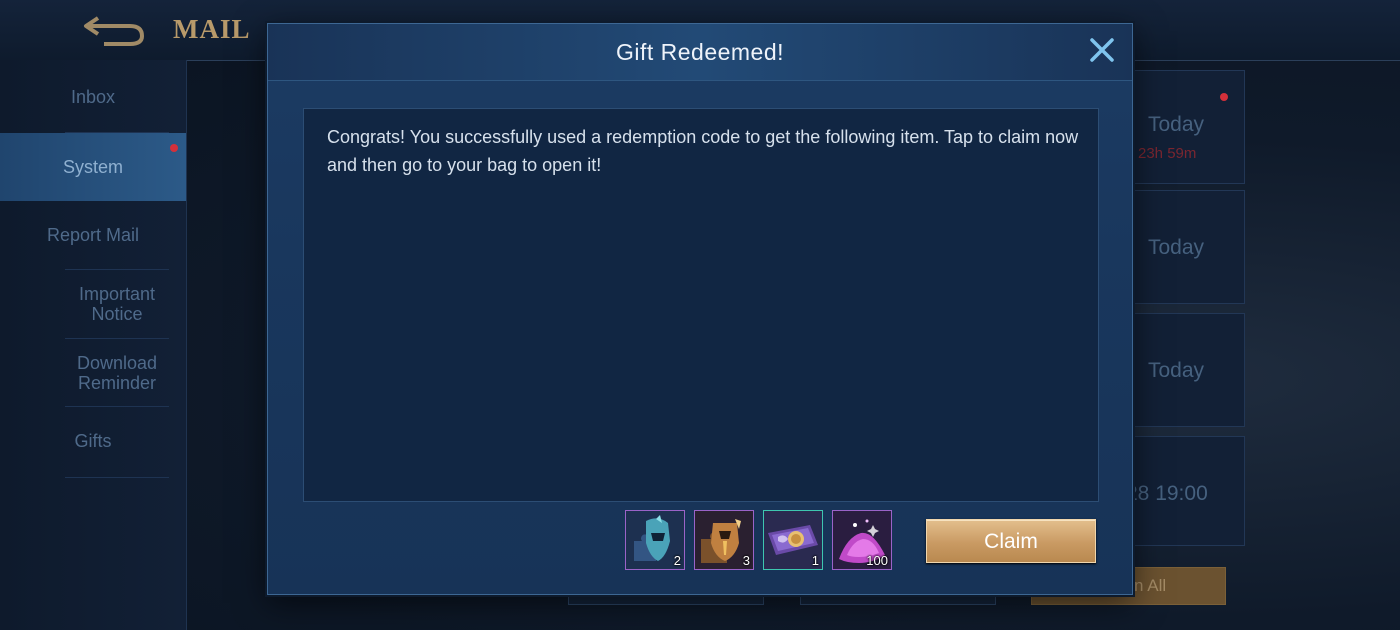  What do you see at coordinates (877, 560) in the screenshot?
I see `item-quantity: 100` at bounding box center [877, 560].